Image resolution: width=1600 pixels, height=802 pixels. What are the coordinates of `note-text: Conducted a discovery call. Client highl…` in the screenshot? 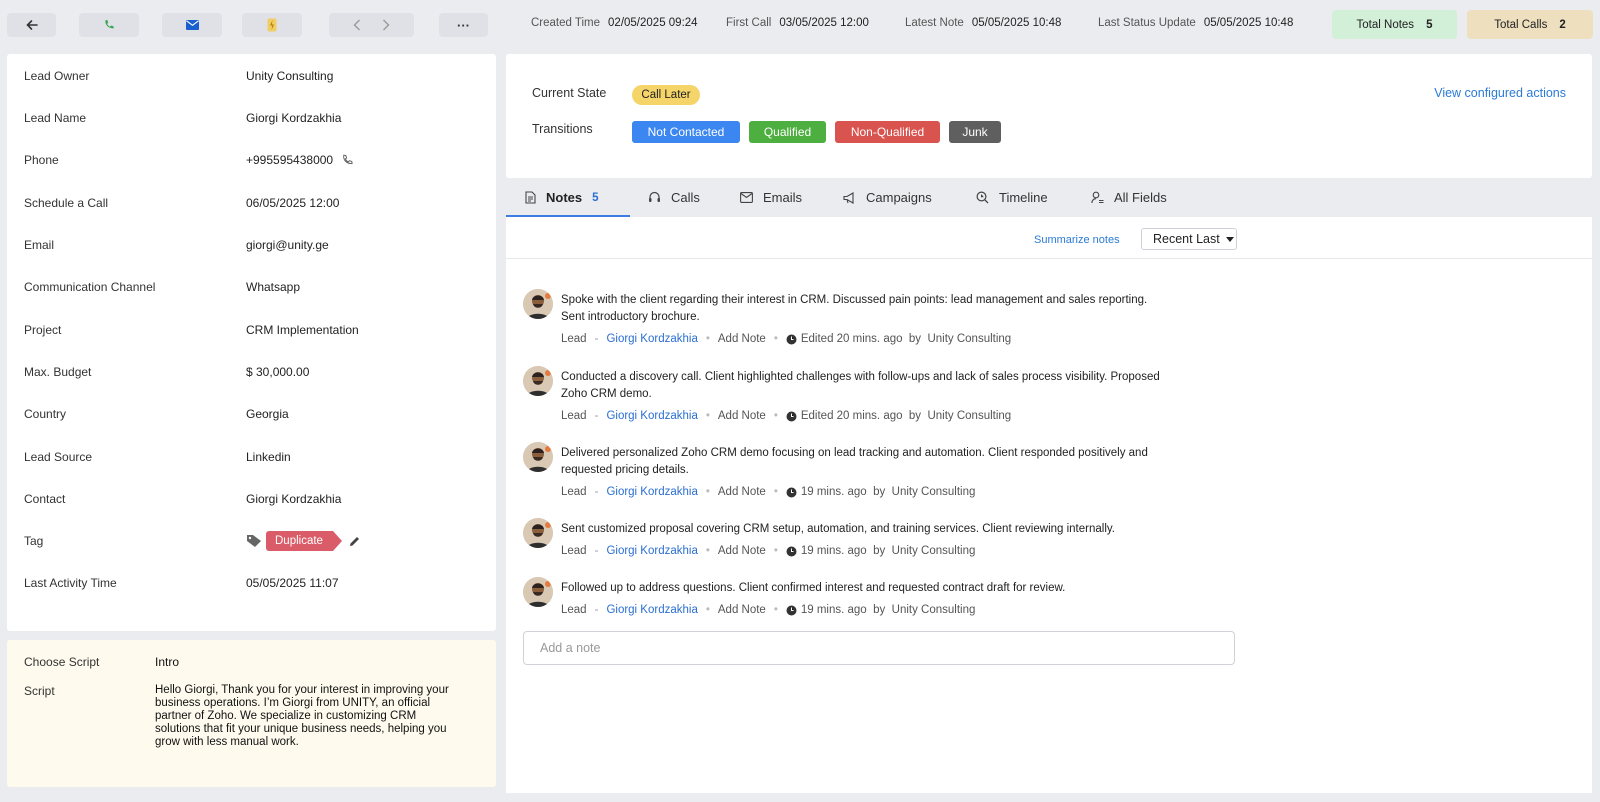 It's located at (860, 385).